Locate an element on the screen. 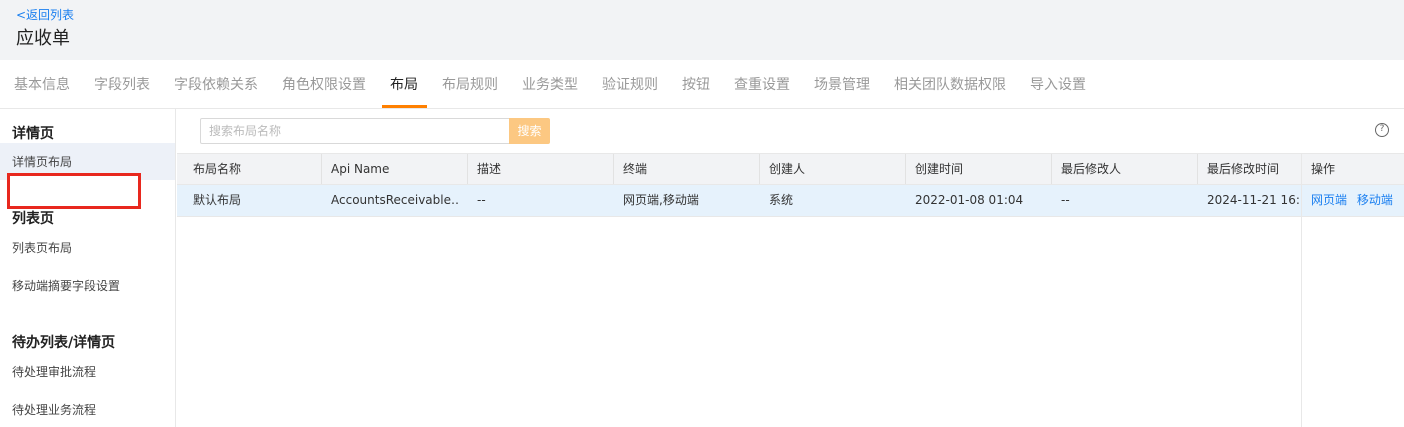 Image resolution: width=1404 pixels, height=427 pixels. tab-layout: 布局 is located at coordinates (404, 84).